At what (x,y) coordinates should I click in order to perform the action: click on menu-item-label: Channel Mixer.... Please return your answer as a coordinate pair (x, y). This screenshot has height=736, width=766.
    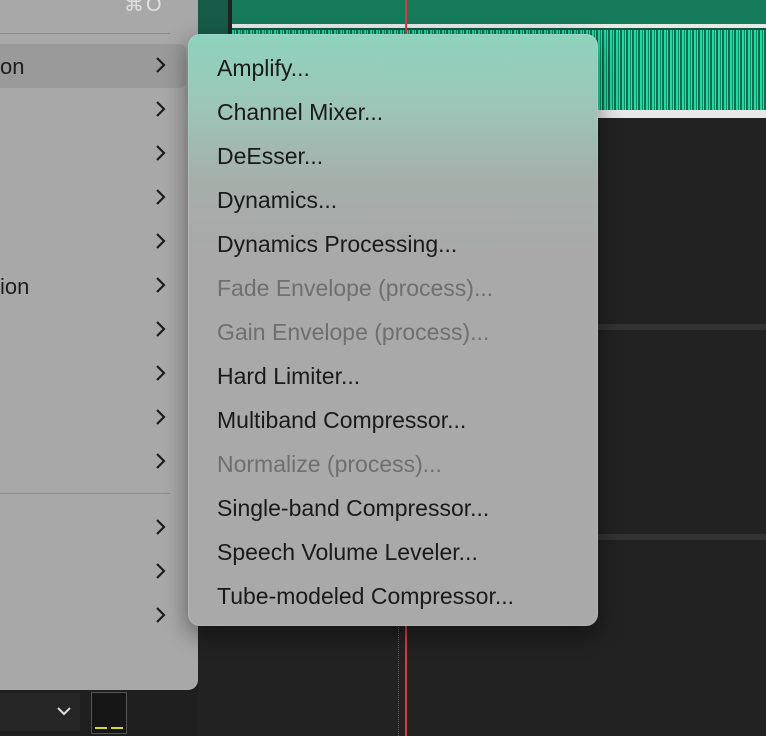
    Looking at the image, I should click on (300, 112).